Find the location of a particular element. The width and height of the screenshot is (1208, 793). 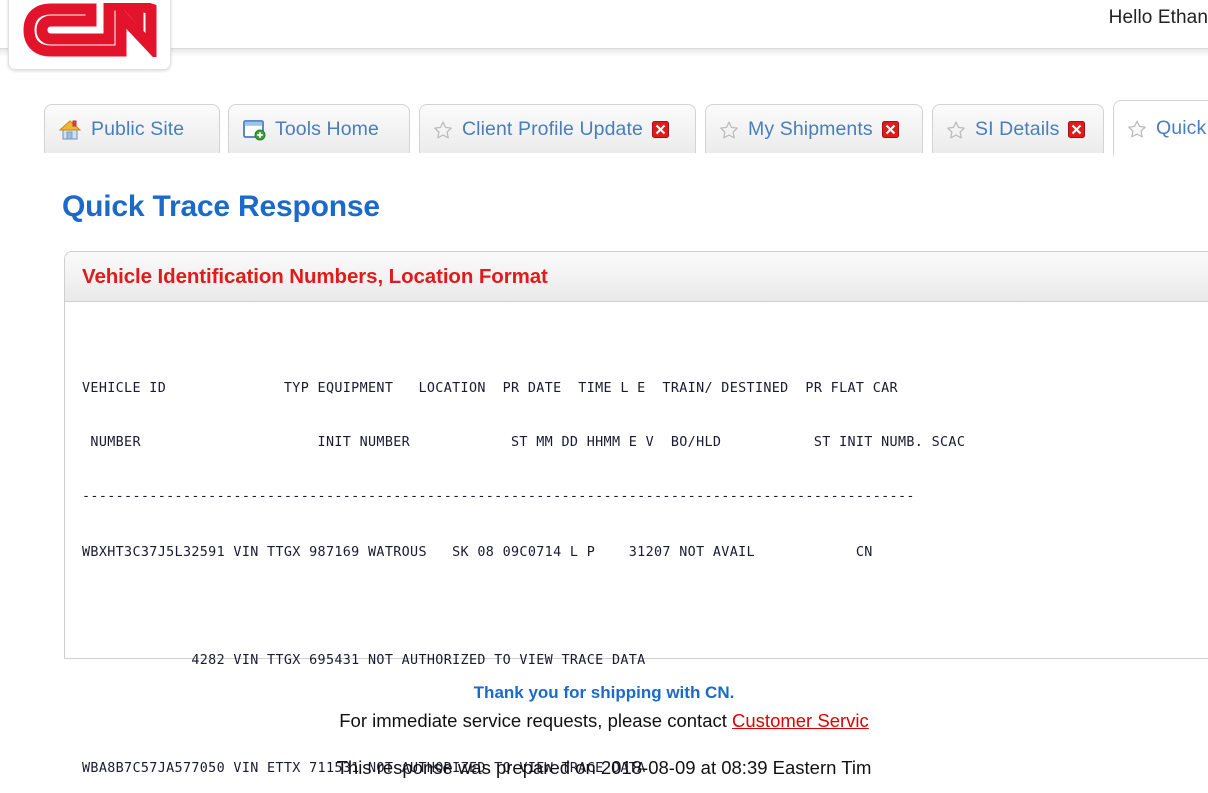

tab-quick-trace: Quick is located at coordinates (1160, 128).